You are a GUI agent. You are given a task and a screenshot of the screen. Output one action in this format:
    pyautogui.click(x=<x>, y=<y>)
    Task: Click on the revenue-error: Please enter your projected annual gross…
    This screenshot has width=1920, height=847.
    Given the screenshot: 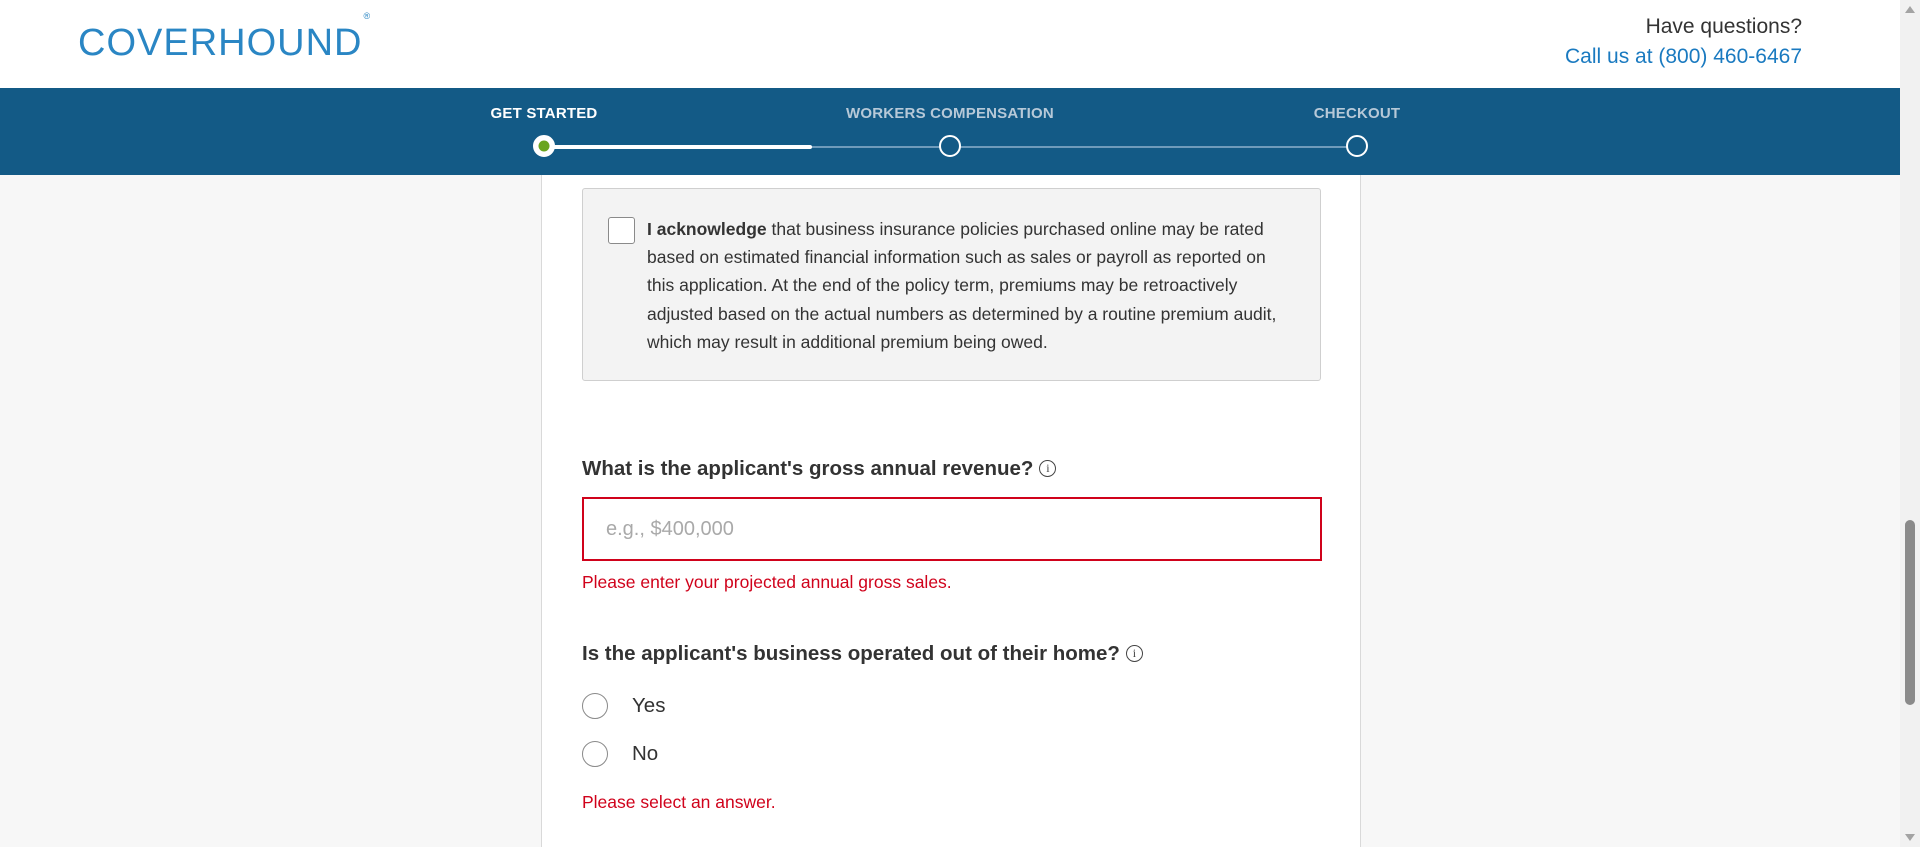 What is the action you would take?
    pyautogui.click(x=767, y=582)
    